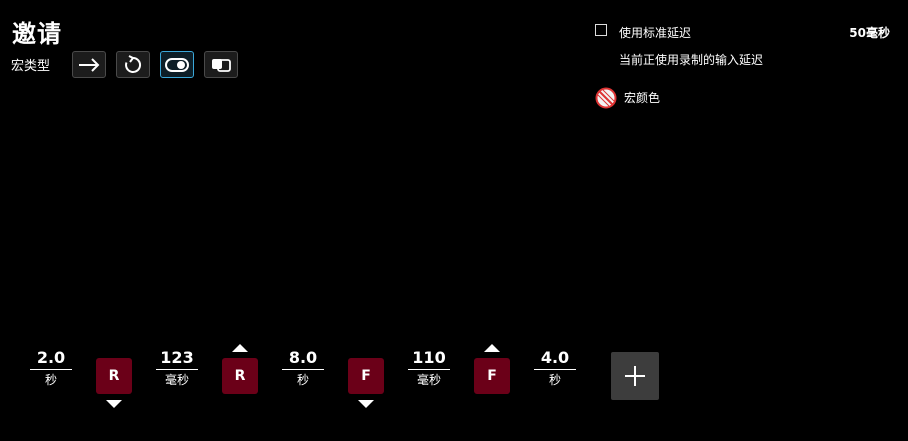  I want to click on toggle-icon, so click(177, 64).